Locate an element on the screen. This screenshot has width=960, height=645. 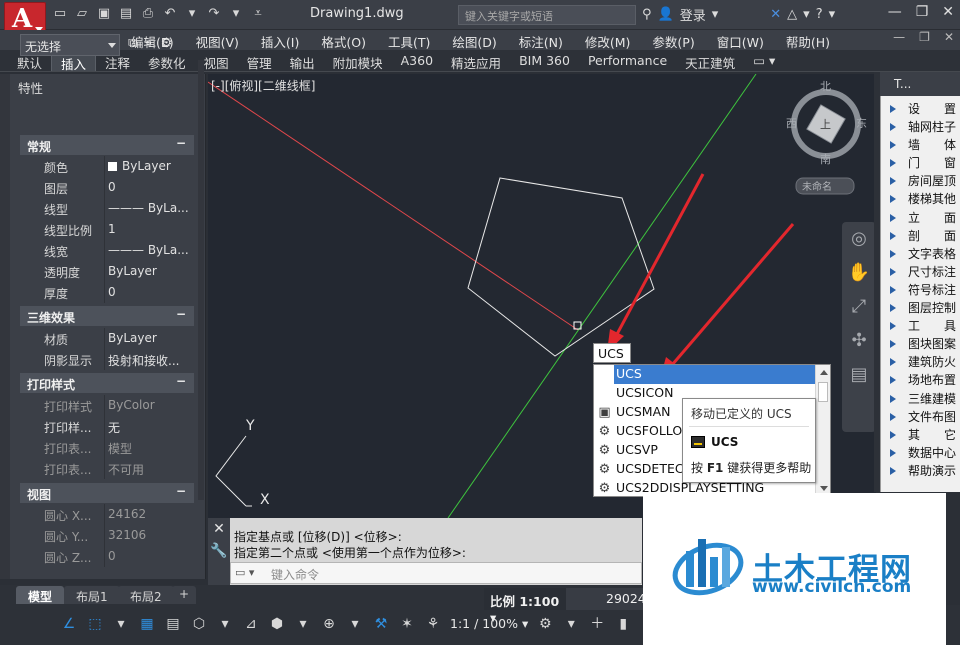
section-view: 视图 − is located at coordinates (107, 493).